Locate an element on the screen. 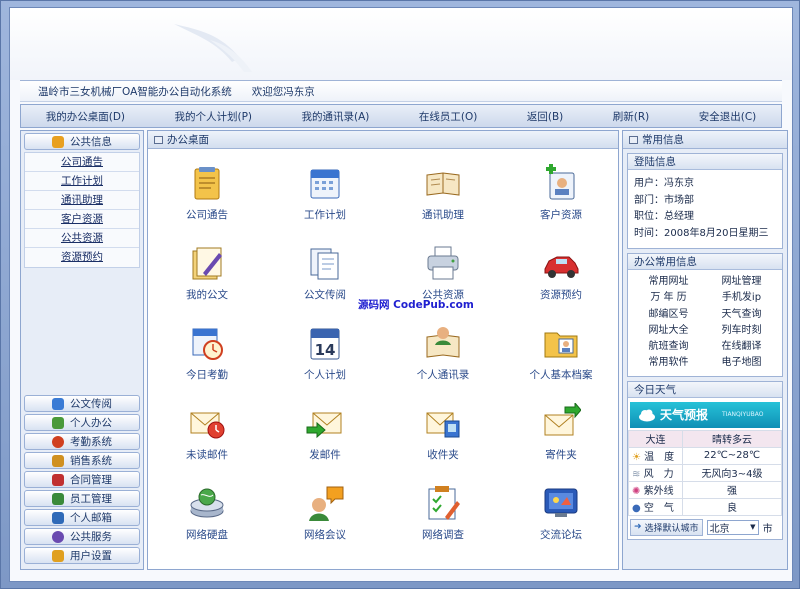 This screenshot has height=589, width=800. category-sales: 销售系统 is located at coordinates (82, 460).